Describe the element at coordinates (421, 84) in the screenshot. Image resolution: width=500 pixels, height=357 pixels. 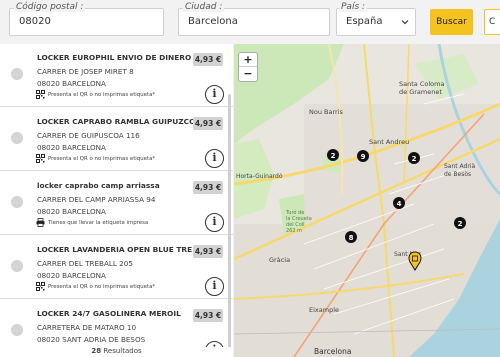
I see `map-label: Santa Coloma` at that location.